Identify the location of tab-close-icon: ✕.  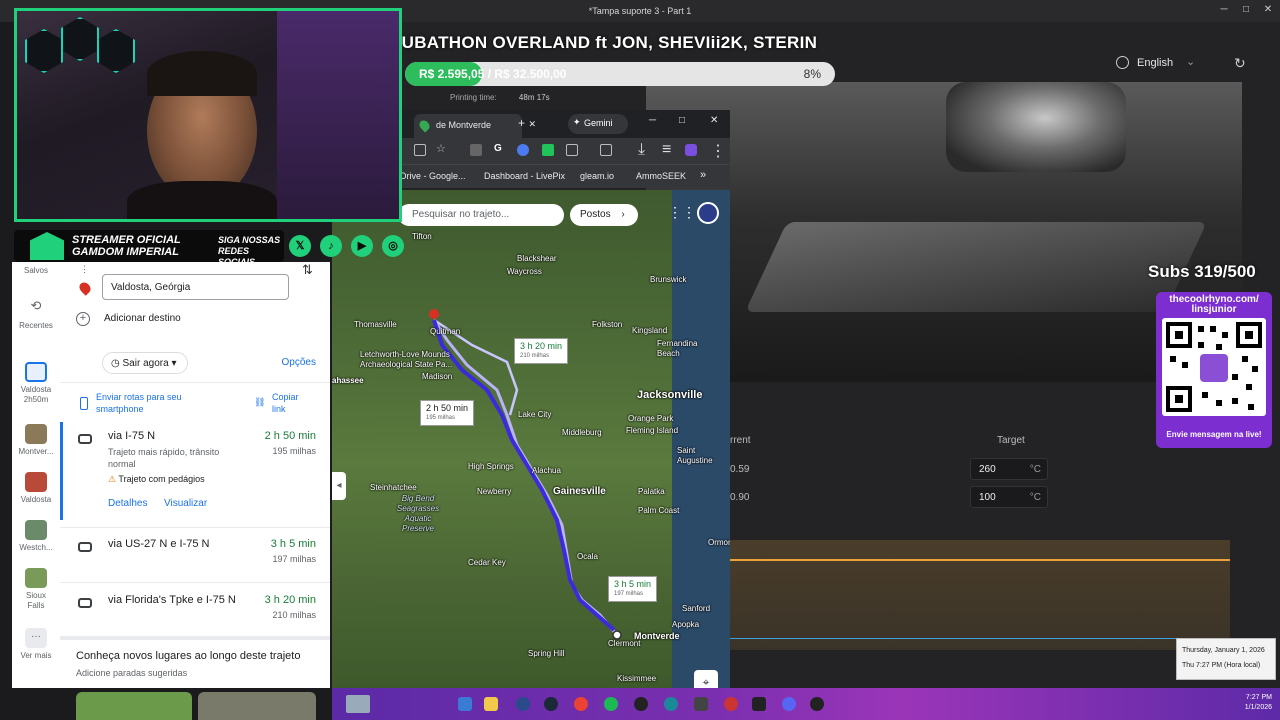
(532, 124).